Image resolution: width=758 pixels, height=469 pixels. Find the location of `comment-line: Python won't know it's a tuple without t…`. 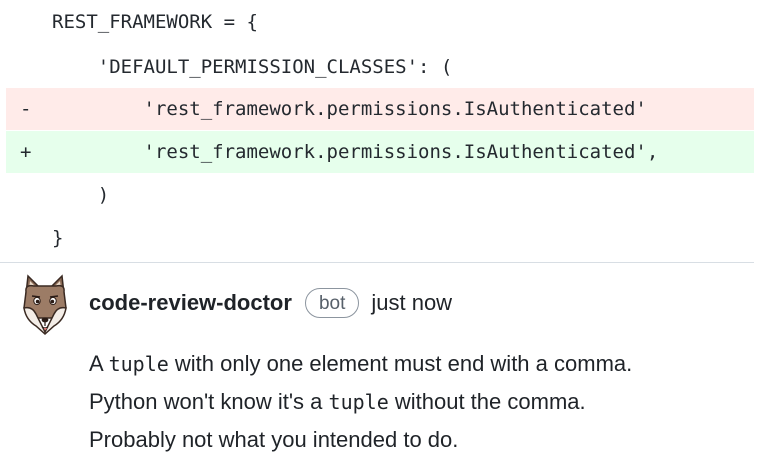

comment-line: Python won't know it's a tuple without t… is located at coordinates (419, 402).